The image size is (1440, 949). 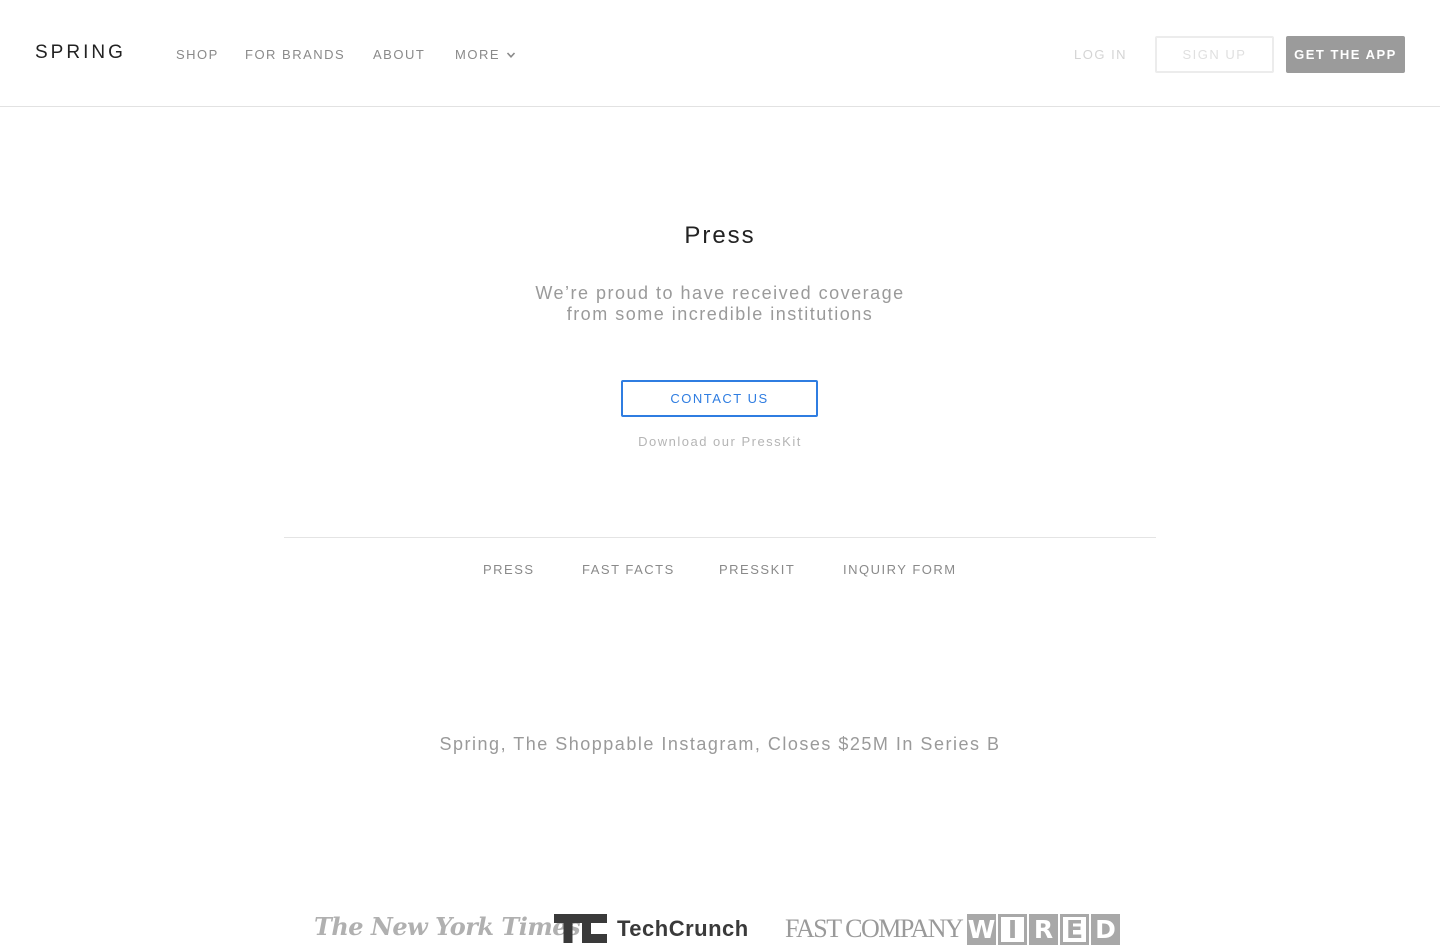 I want to click on chevron-down-icon, so click(x=511, y=54).